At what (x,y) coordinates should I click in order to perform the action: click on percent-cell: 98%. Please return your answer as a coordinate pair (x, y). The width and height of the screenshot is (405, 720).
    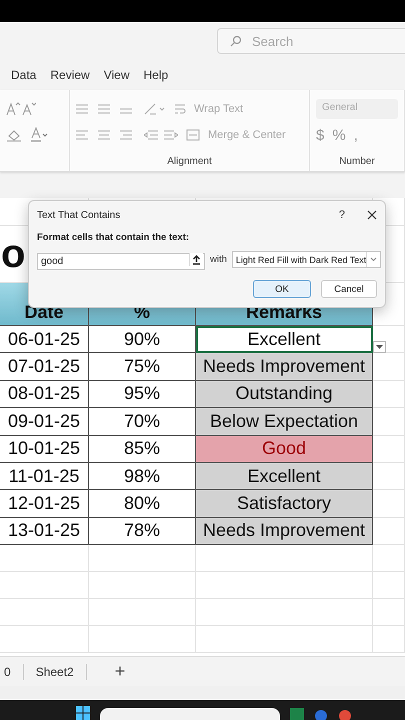
    Looking at the image, I should click on (142, 476).